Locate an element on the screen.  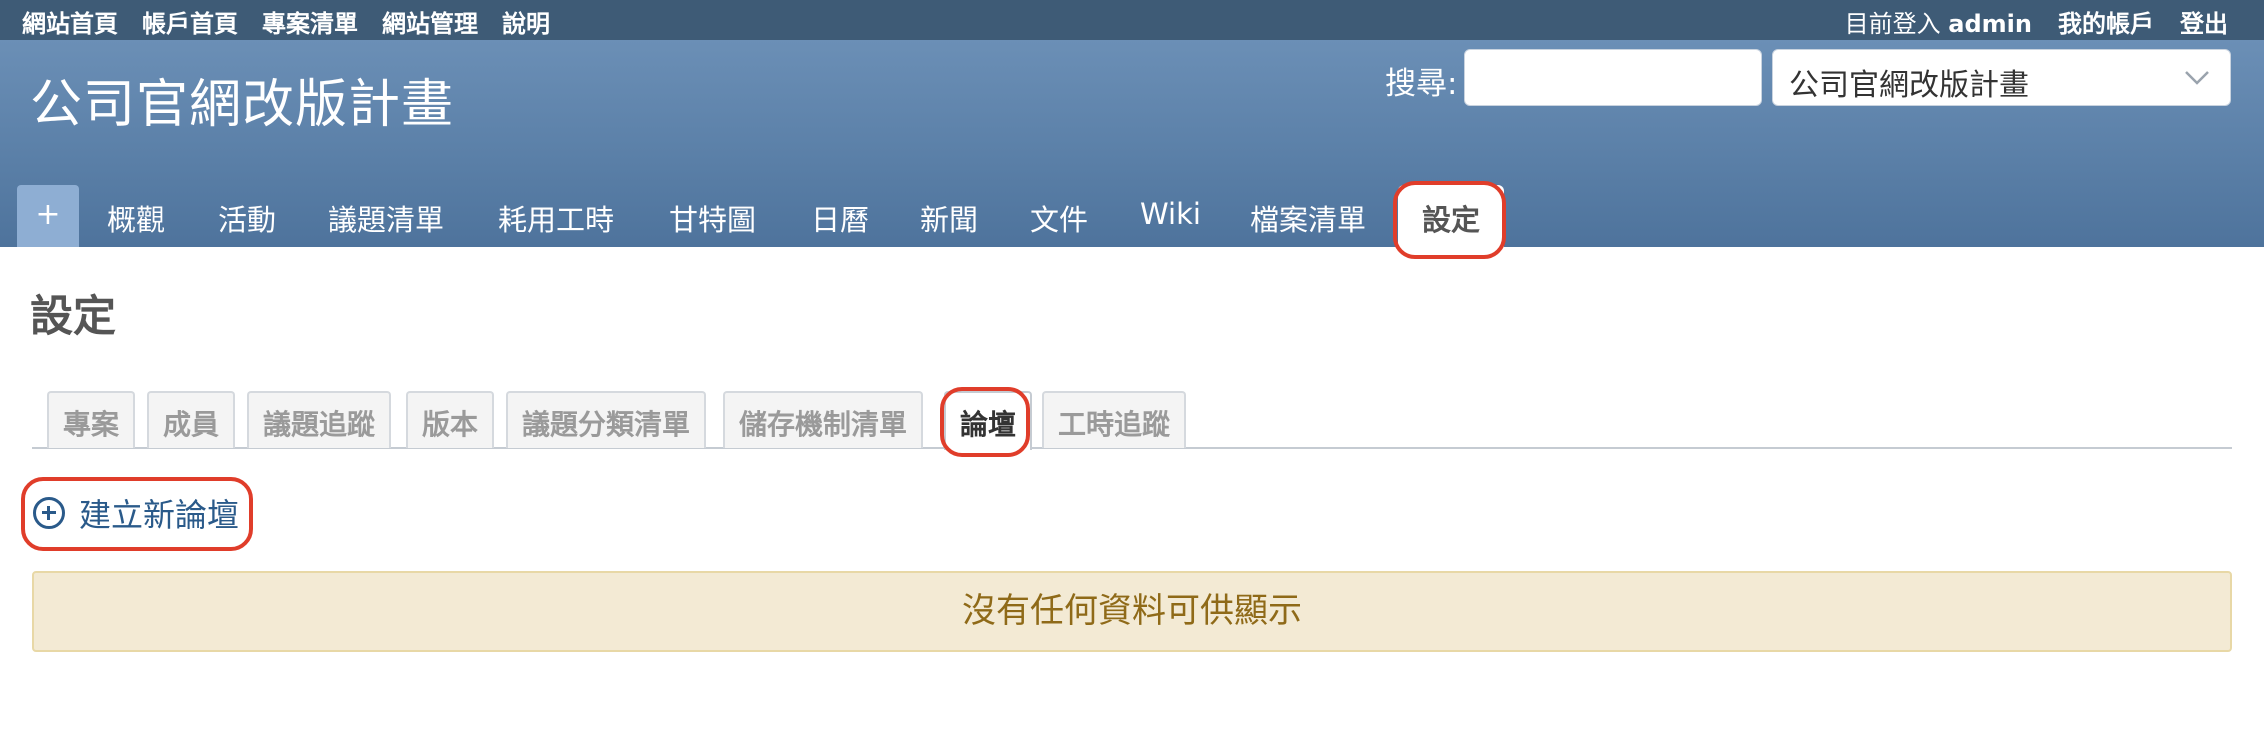
no-data-message: 沒有任何資料可供顯示 is located at coordinates (1132, 611).